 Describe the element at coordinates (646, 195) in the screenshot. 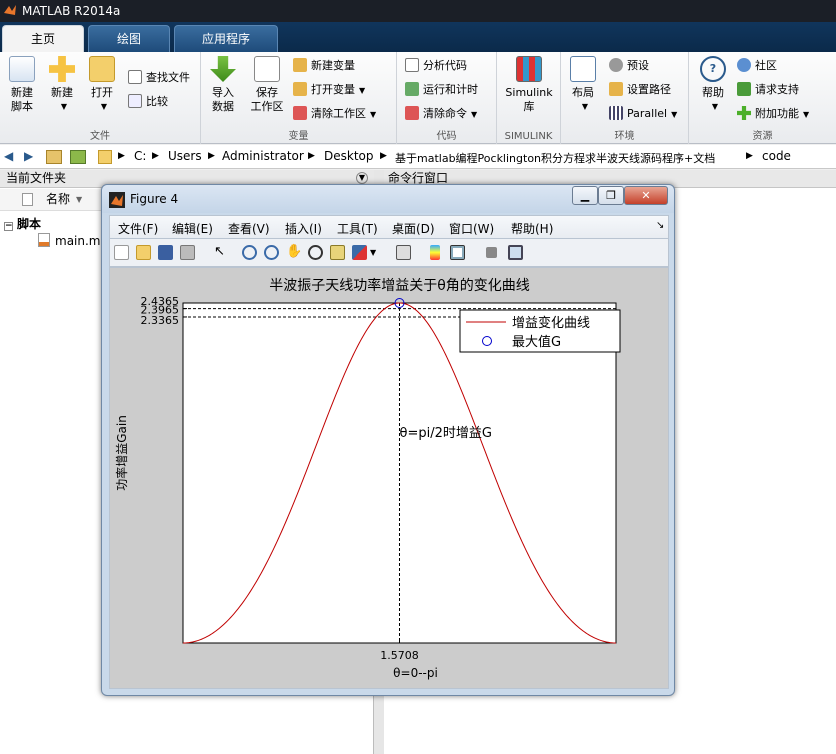

I see `close-button: ✕` at that location.